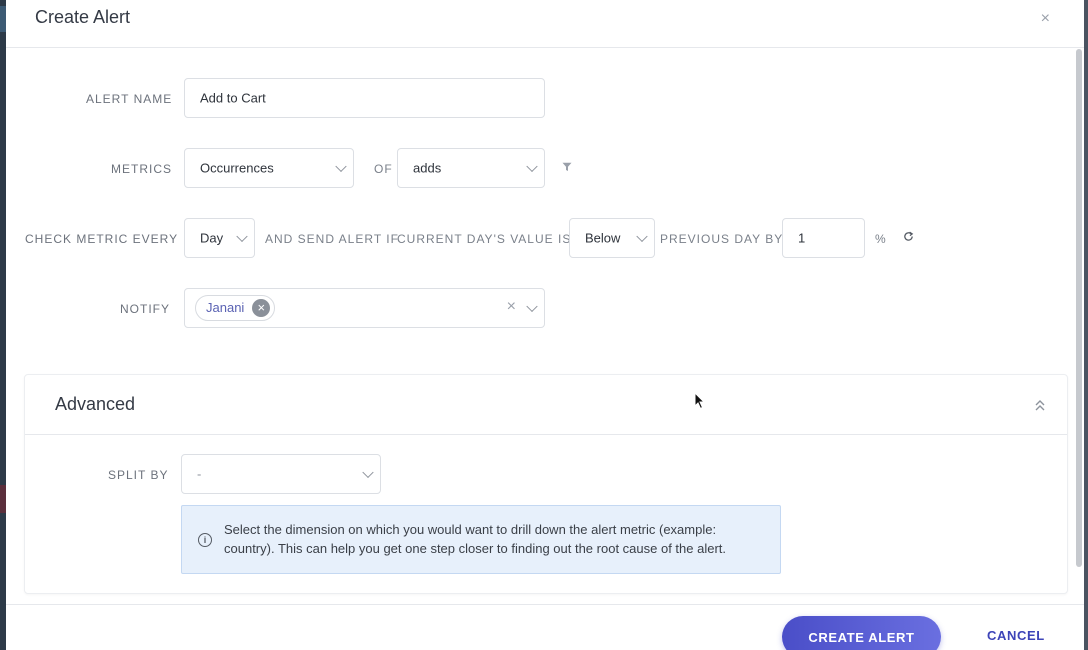  I want to click on advanced-title: Advanced, so click(95, 404).